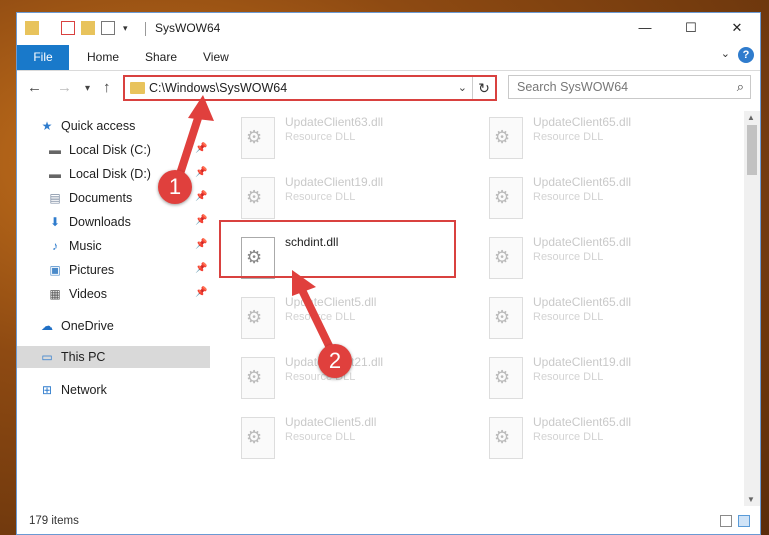 The image size is (769, 535). Describe the element at coordinates (55, 198) in the screenshot. I see `documents-icon: ▤` at that location.